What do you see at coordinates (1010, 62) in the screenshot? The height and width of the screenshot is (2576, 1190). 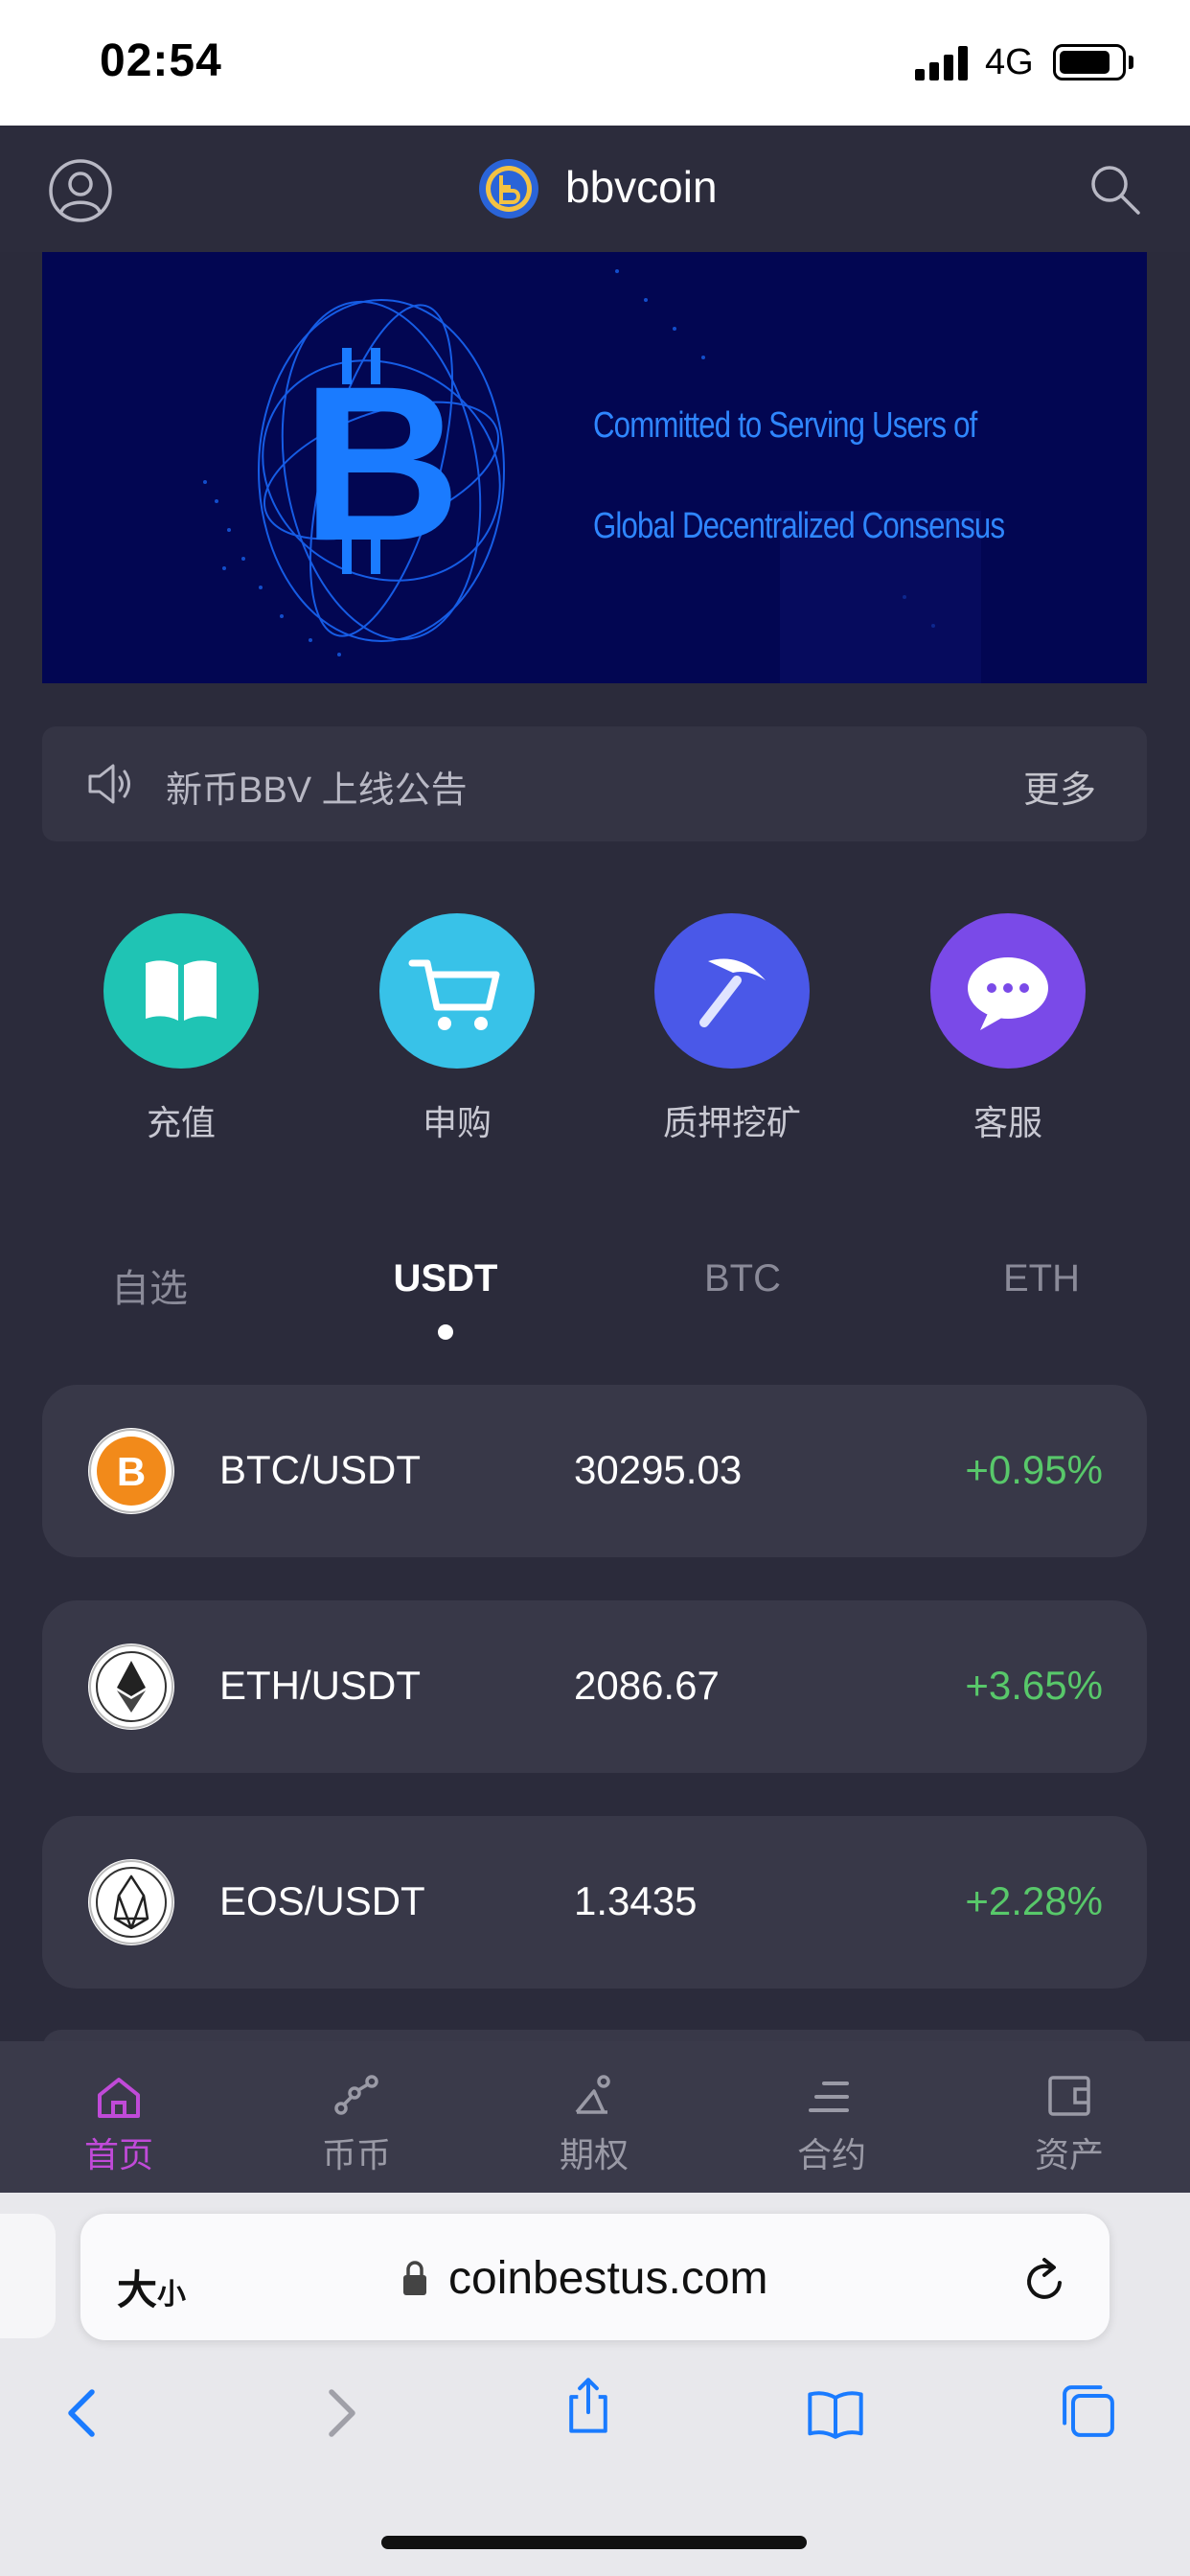 I see `network-type: 4G` at bounding box center [1010, 62].